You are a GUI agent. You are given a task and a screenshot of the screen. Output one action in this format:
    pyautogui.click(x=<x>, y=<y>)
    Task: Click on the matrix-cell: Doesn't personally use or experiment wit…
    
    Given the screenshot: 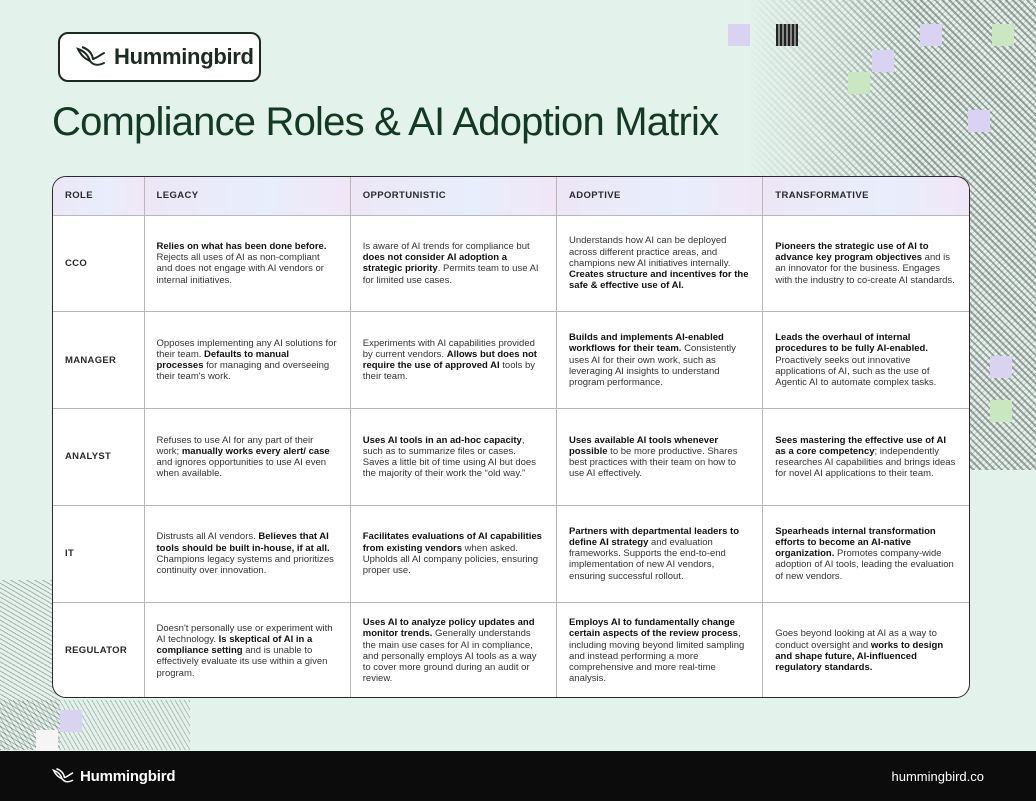 What is the action you would take?
    pyautogui.click(x=247, y=649)
    